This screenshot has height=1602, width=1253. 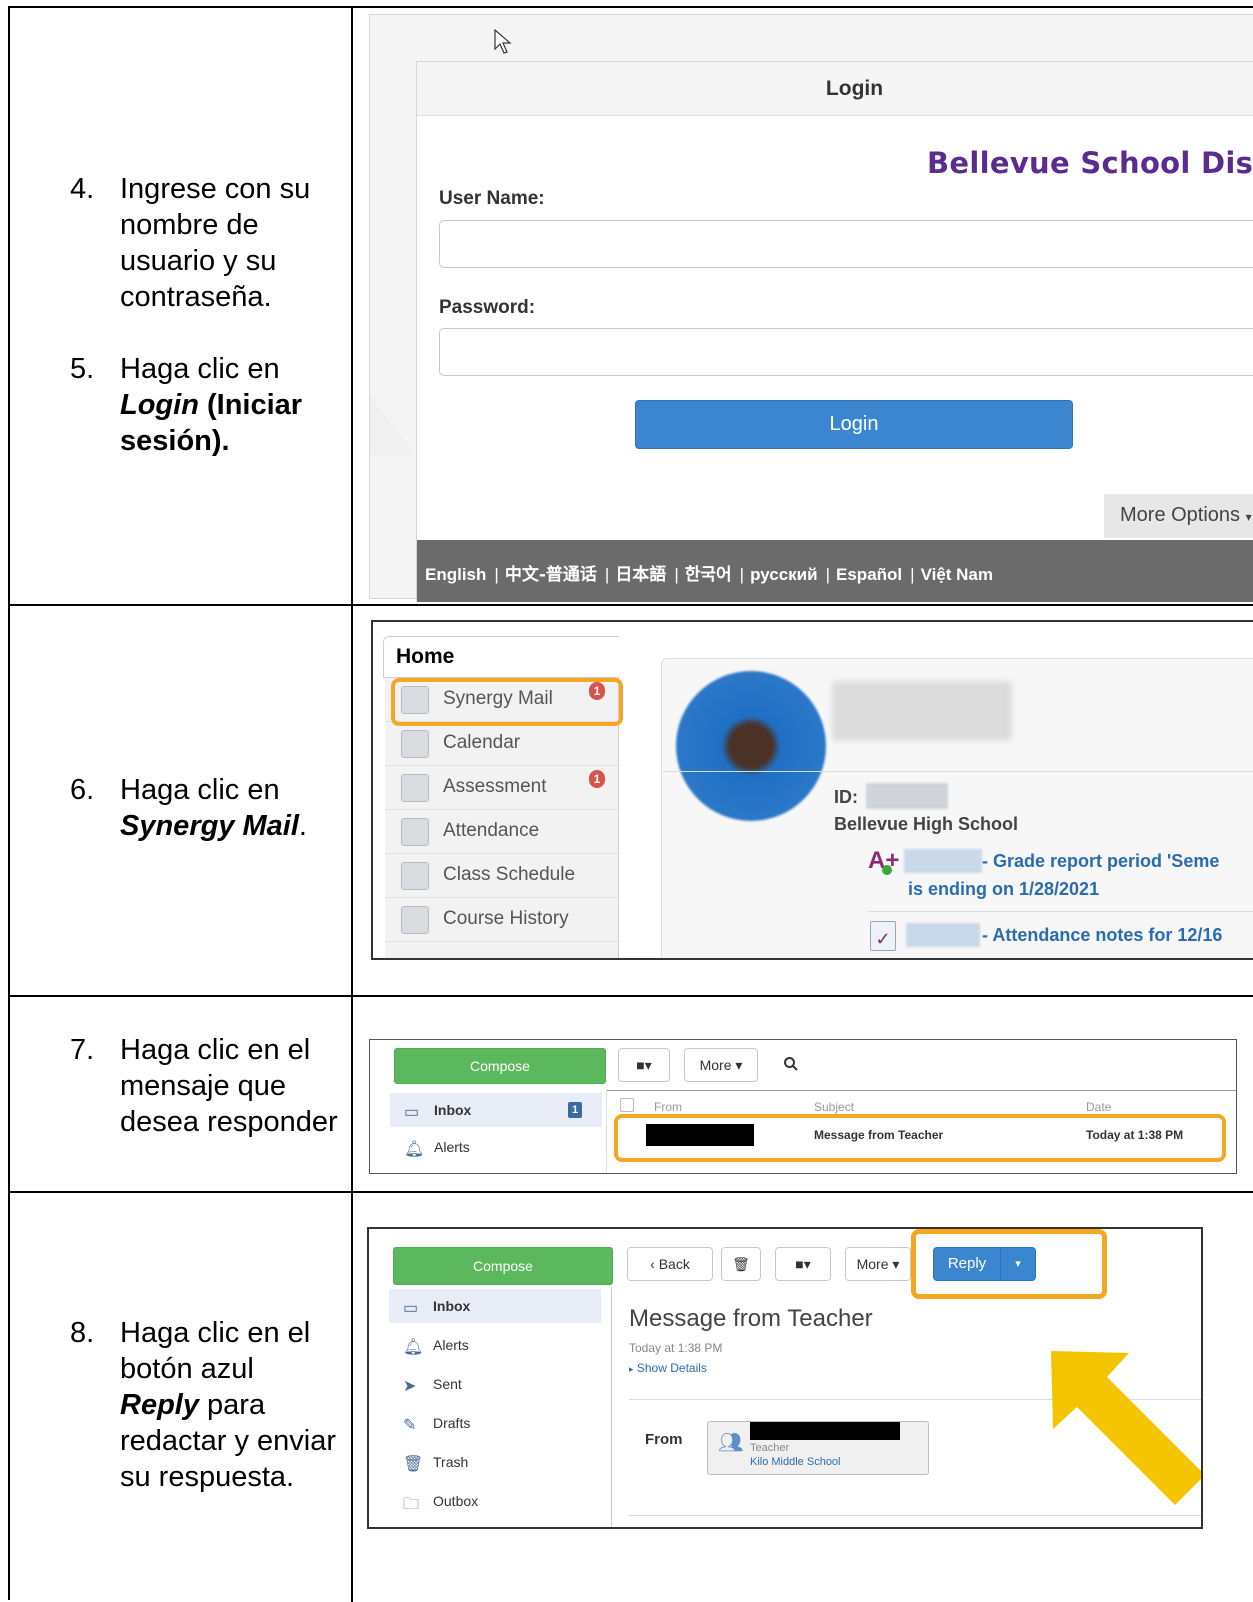 What do you see at coordinates (627, 1105) in the screenshot?
I see `select-all-checkbox` at bounding box center [627, 1105].